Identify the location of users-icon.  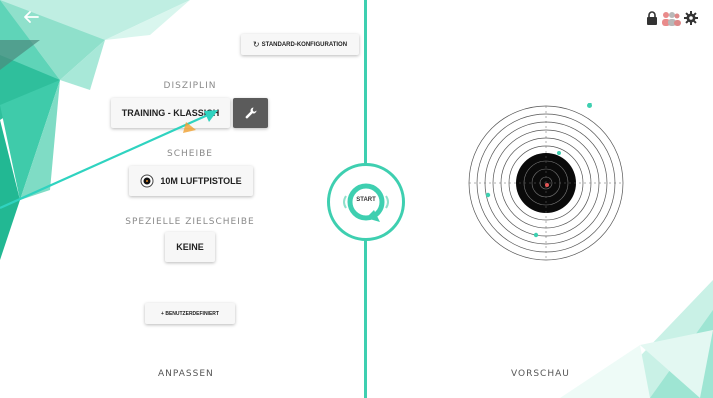
(671, 19).